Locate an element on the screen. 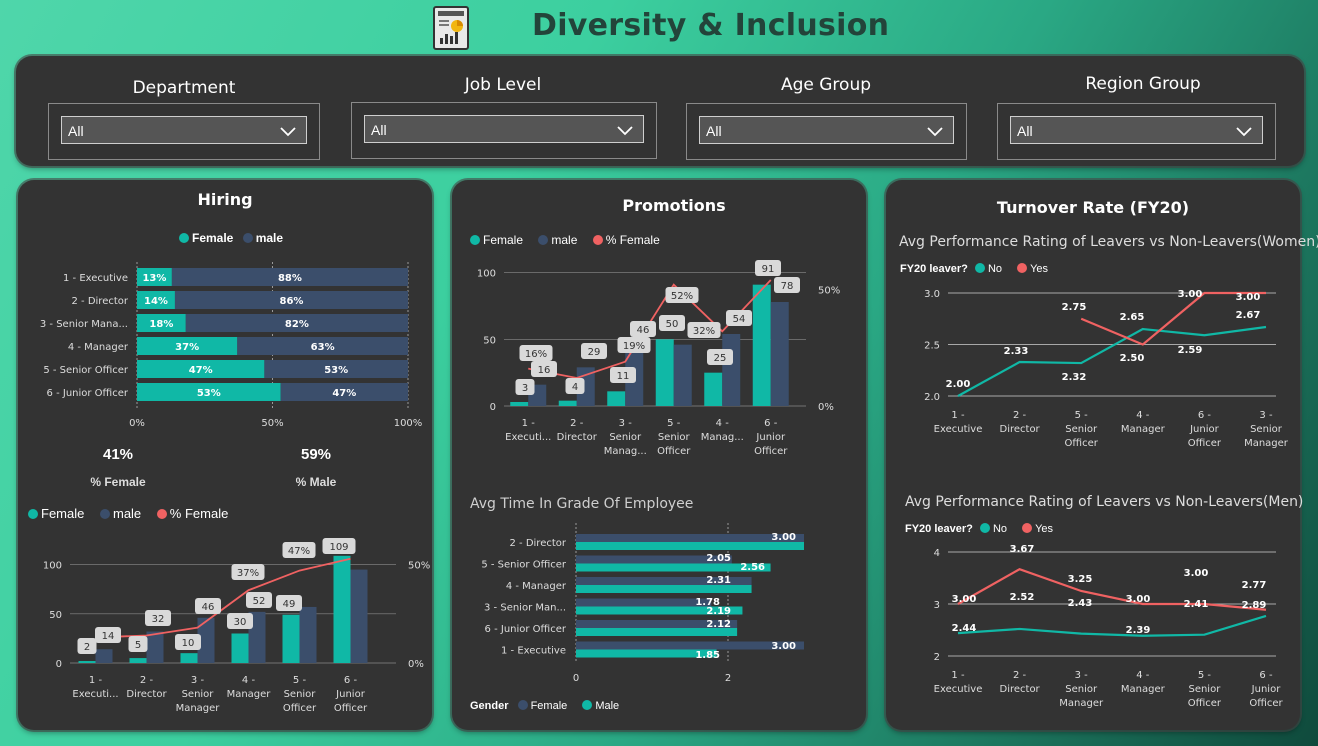 The height and width of the screenshot is (746, 1318). kpi-male-value: 59% is located at coordinates (316, 454).